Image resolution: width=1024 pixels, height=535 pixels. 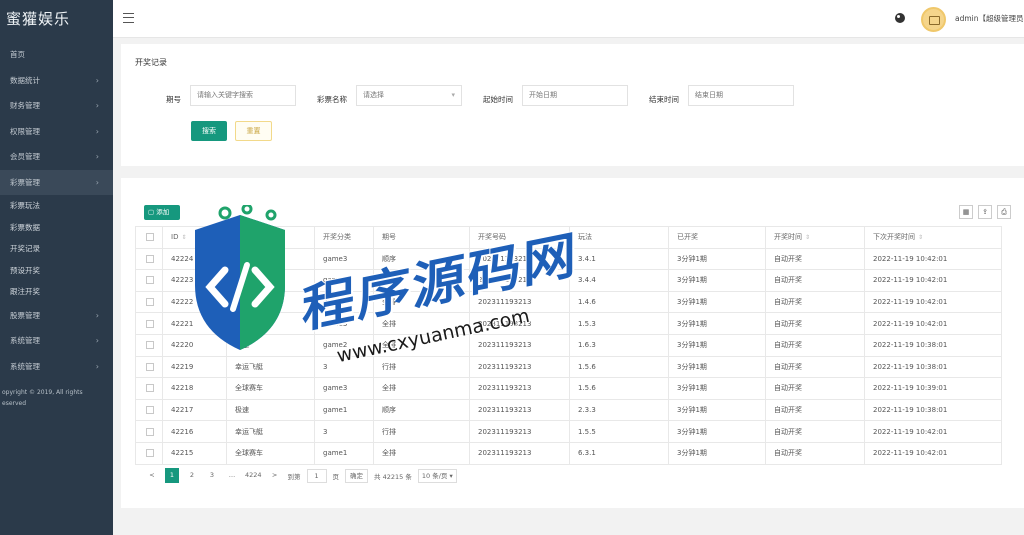 What do you see at coordinates (56, 394) in the screenshot?
I see `copyright: opyright © 2019, All rights eserved` at bounding box center [56, 394].